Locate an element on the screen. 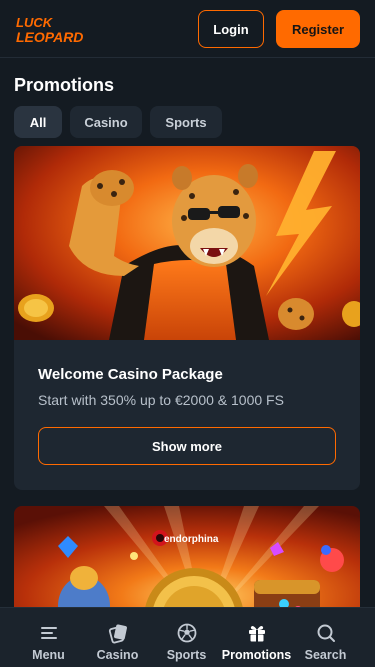 This screenshot has height=667, width=375. tab-casino: Casino is located at coordinates (106, 122).